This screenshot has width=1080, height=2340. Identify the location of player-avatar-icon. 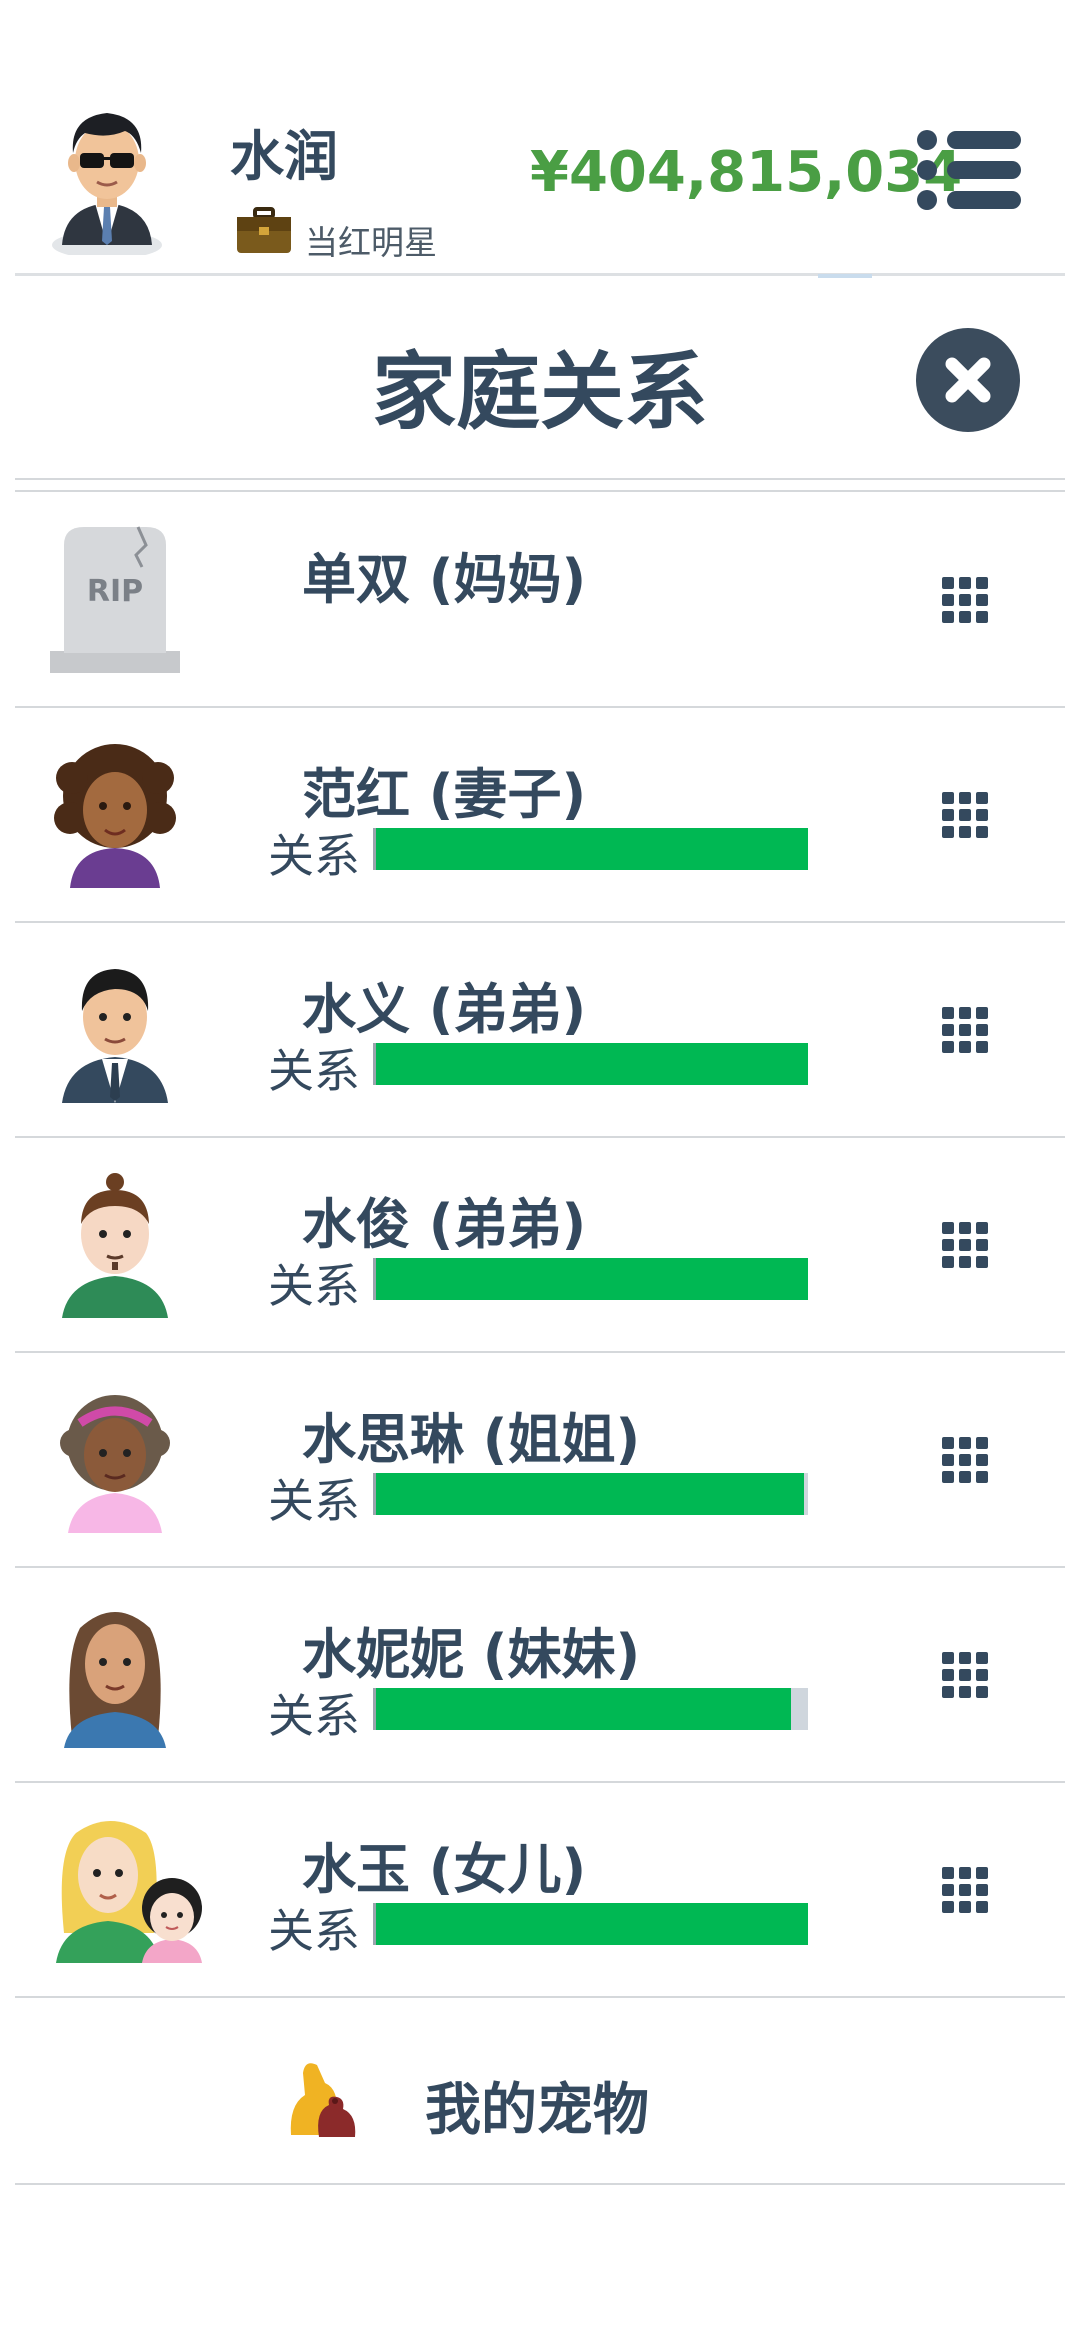
(107, 175).